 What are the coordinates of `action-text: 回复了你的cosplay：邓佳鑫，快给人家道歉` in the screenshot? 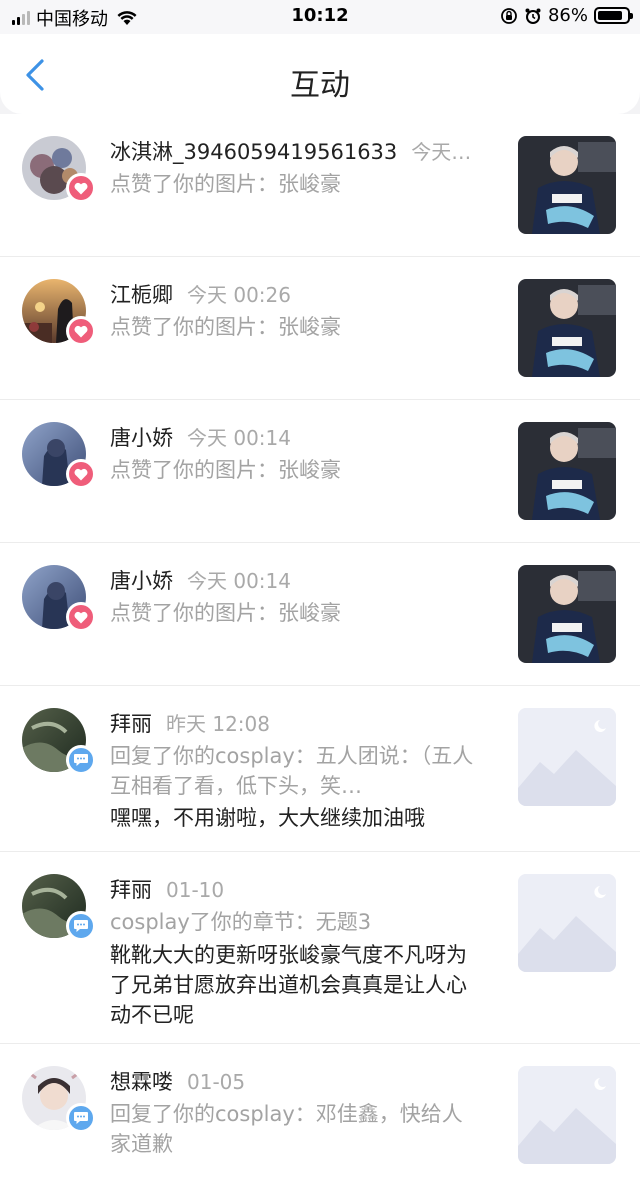 It's located at (286, 1129).